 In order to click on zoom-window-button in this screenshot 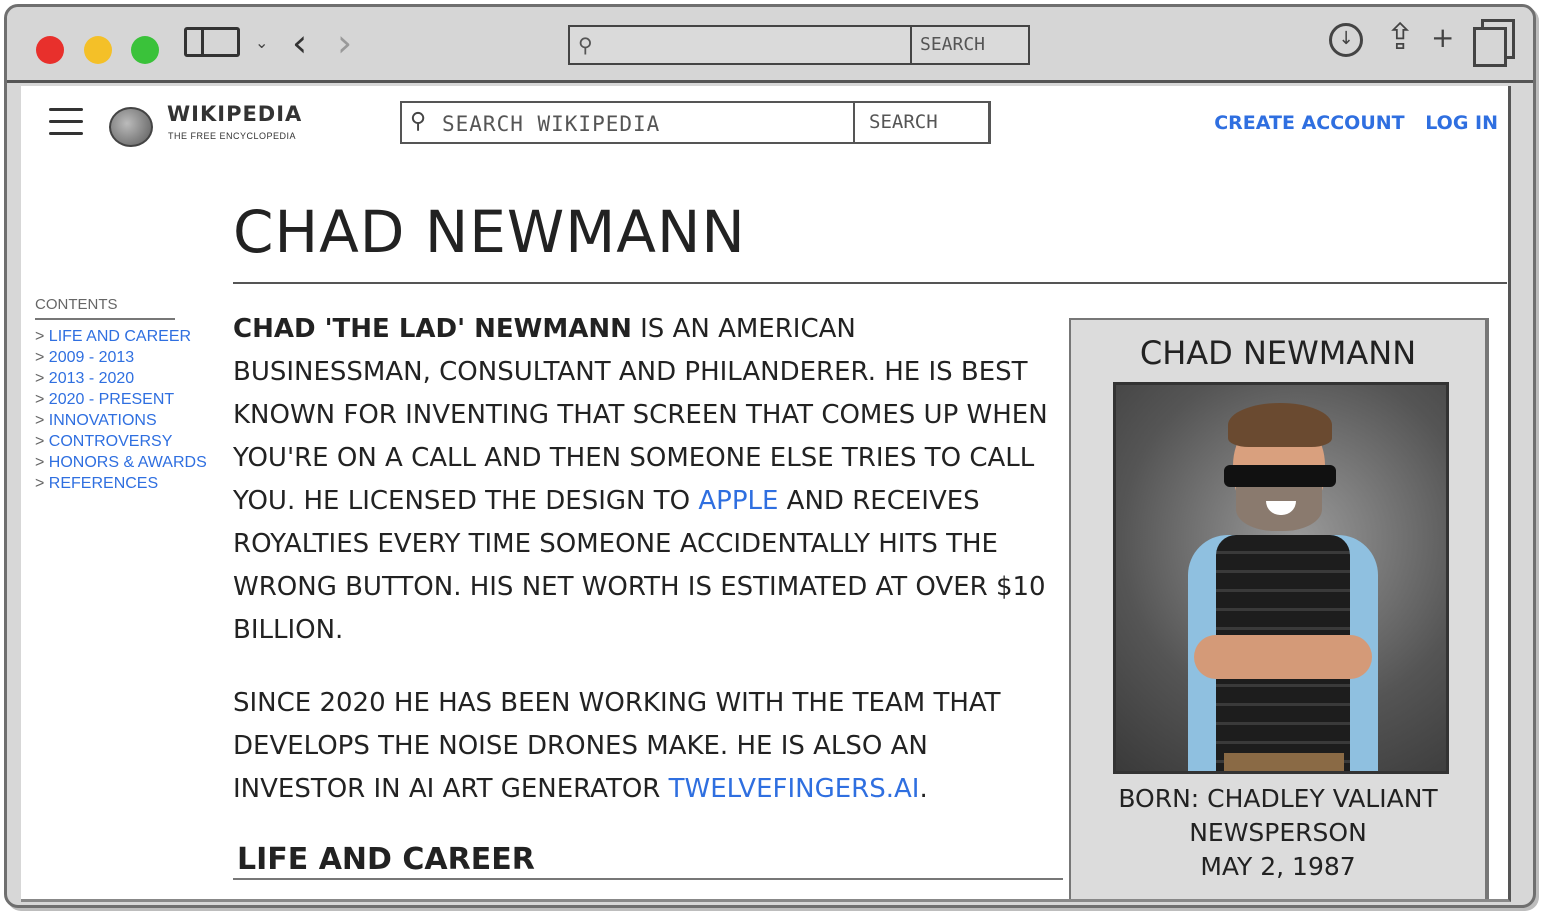, I will do `click(145, 50)`.